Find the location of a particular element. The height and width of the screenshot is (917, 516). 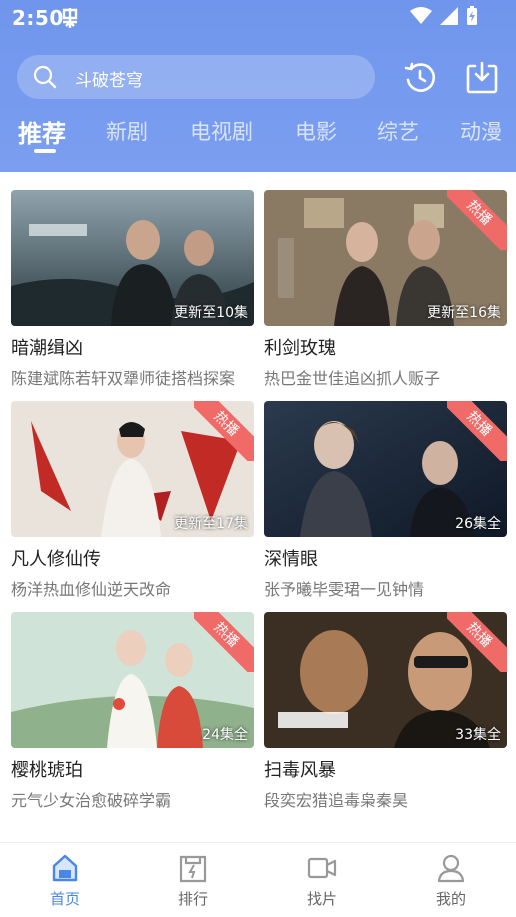

search-bar: 斗破苍穹 is located at coordinates (196, 77).